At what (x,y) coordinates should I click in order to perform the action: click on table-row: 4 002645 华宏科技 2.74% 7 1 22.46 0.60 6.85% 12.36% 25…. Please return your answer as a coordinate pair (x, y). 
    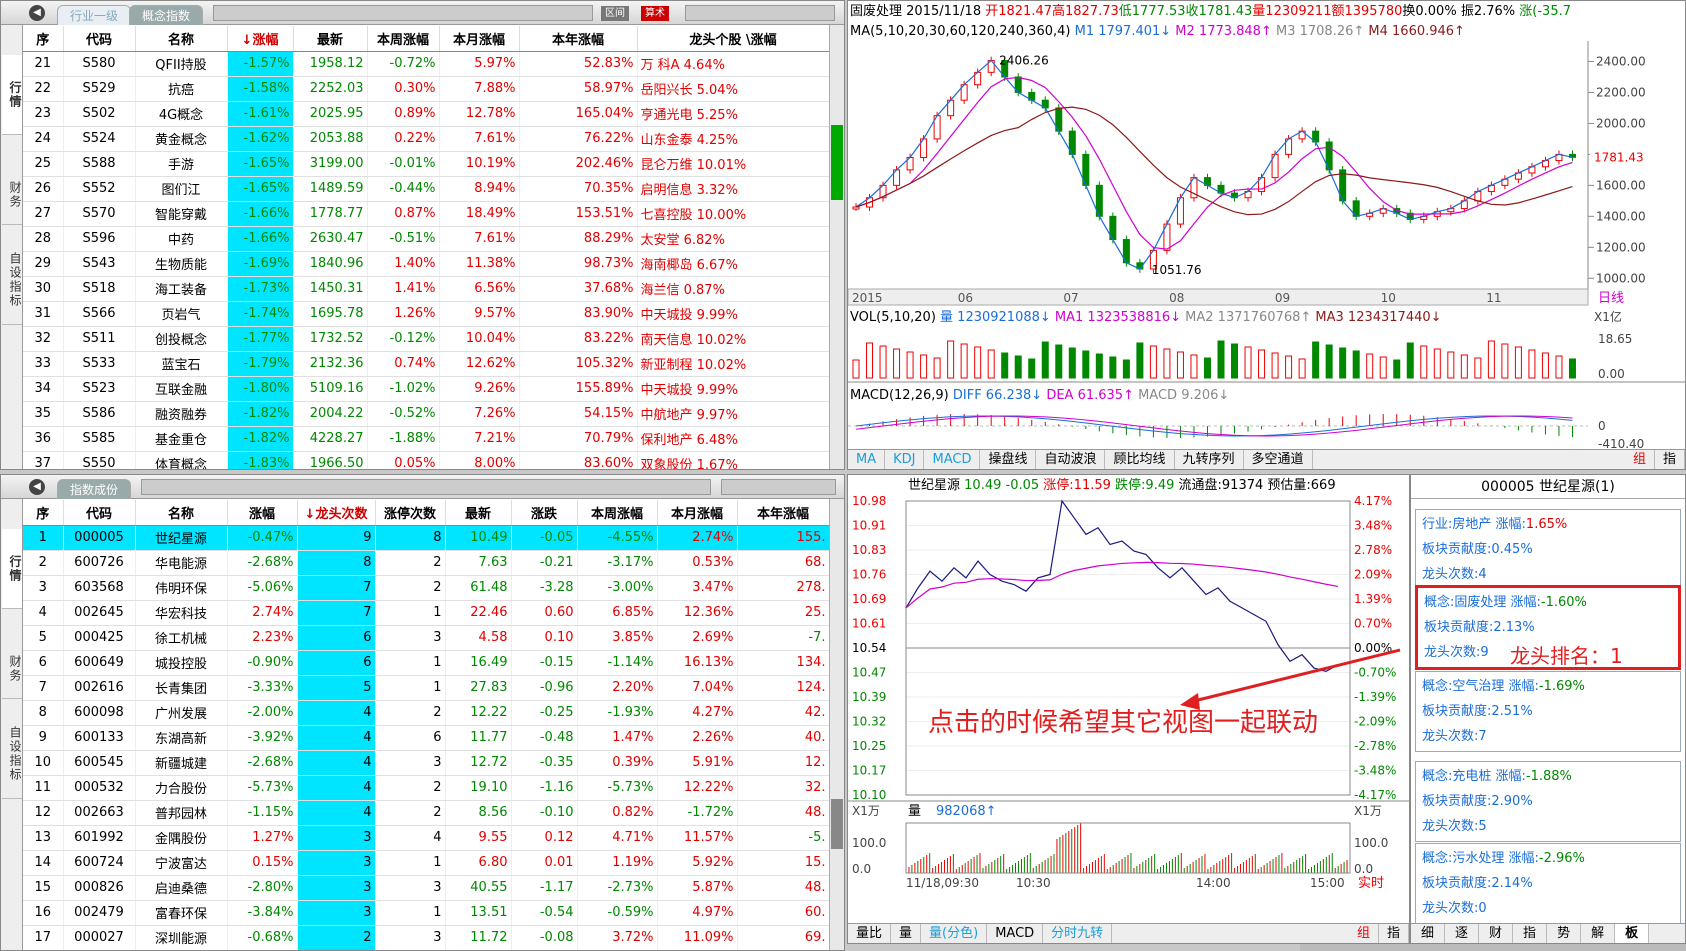
    Looking at the image, I should click on (426, 613).